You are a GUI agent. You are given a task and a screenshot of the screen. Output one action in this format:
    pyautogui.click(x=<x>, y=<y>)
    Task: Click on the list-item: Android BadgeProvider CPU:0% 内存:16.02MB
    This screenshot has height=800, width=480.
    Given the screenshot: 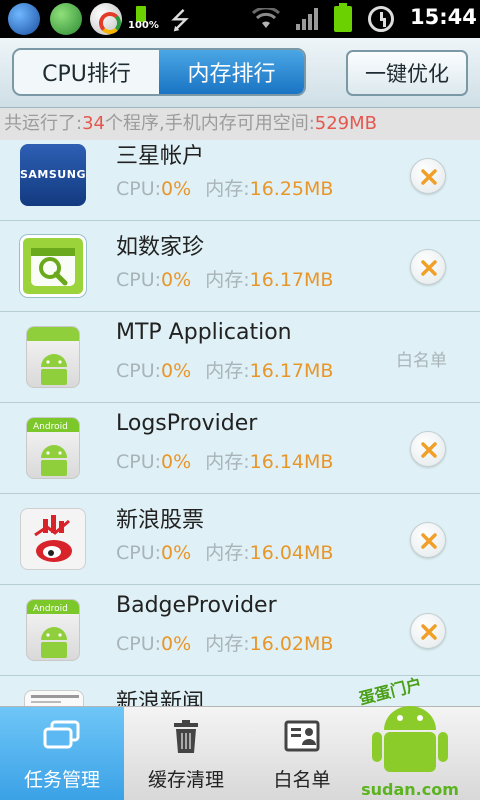 What is the action you would take?
    pyautogui.click(x=240, y=630)
    